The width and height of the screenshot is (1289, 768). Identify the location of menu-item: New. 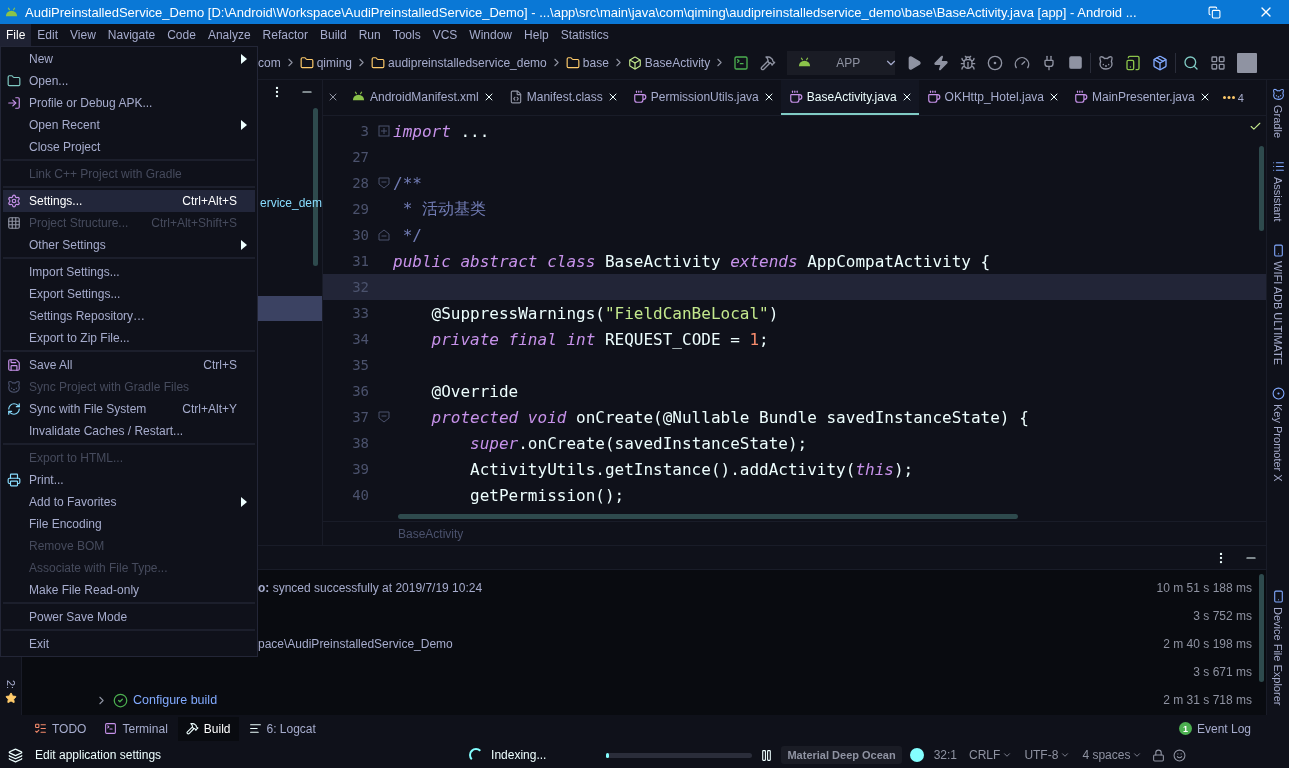
(129, 59).